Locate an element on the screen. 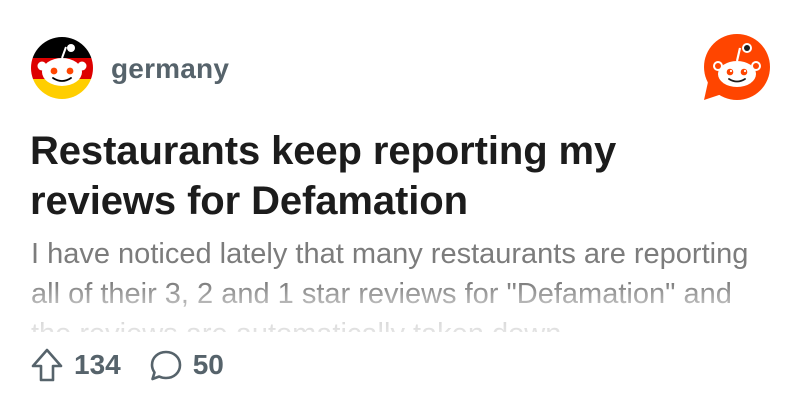 The image size is (800, 419). comment-bubble-icon is located at coordinates (166, 365).